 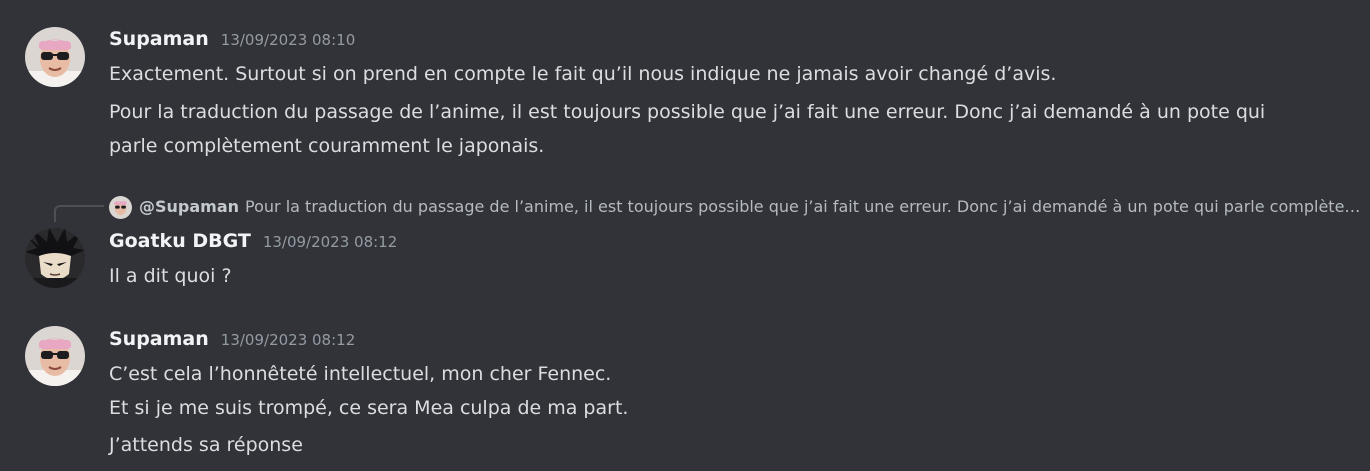 I want to click on author-name: Goatku DBGT, so click(x=180, y=241).